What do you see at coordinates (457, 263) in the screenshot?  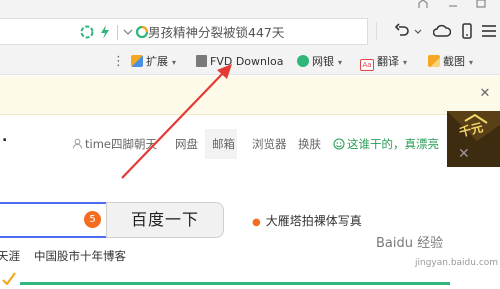 I see `watermark-url: jingyan.baidu.com` at bounding box center [457, 263].